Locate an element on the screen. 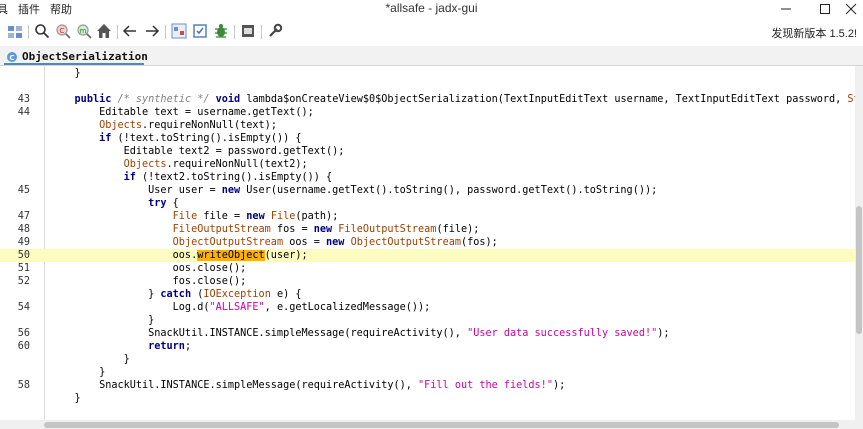 The width and height of the screenshot is (863, 429). code-text: oos.writeObject(user); is located at coordinates (179, 255).